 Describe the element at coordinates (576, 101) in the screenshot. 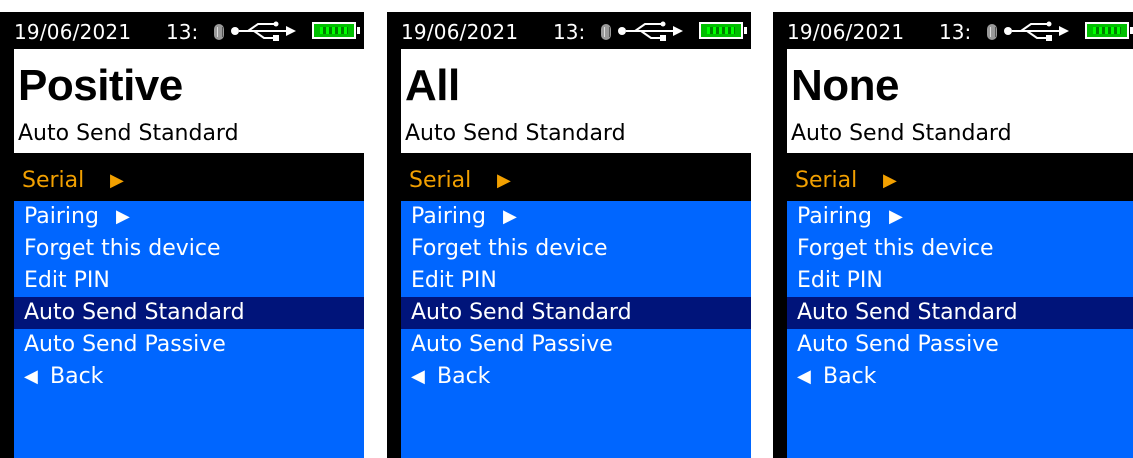

I see `mode-header: All Auto Send Standard` at that location.